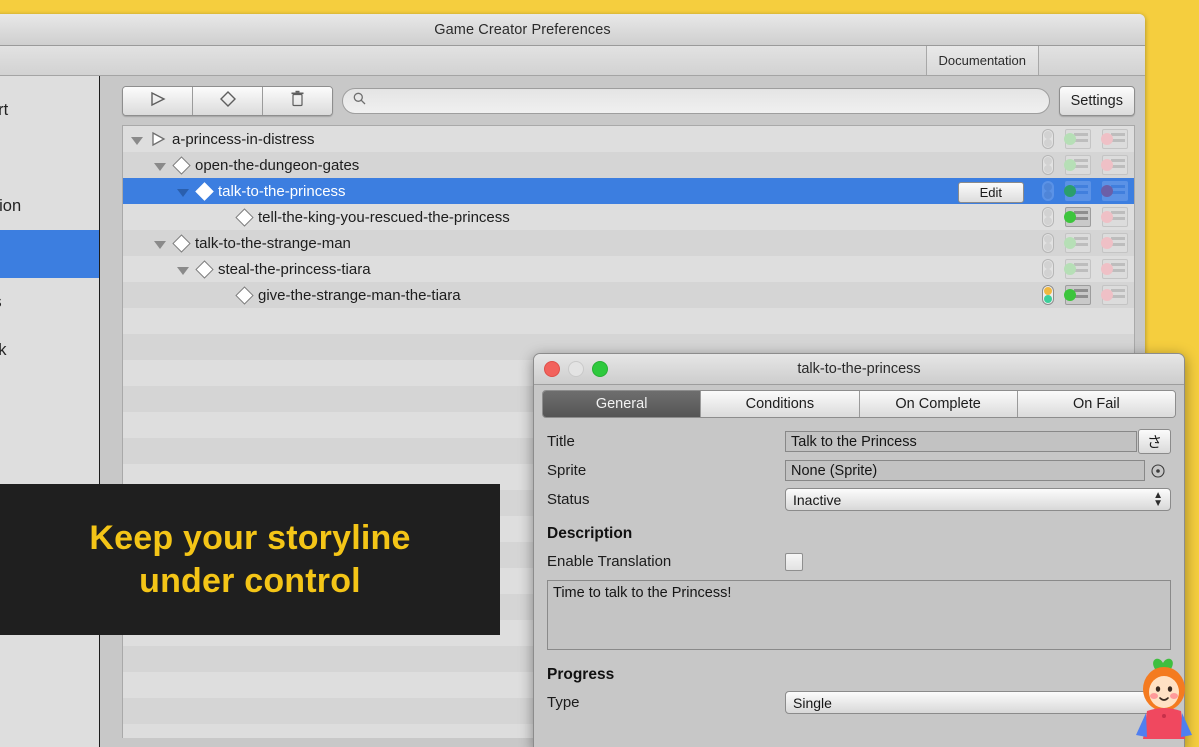 This screenshot has width=1199, height=747. I want to click on sidebar-item-feedback: Feedback, so click(49, 350).